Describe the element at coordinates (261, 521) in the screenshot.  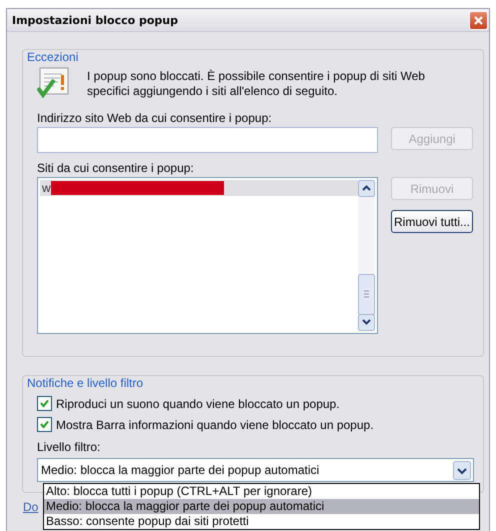
I see `dropdown-option: Basso: consente popup dai siti protetti` at that location.